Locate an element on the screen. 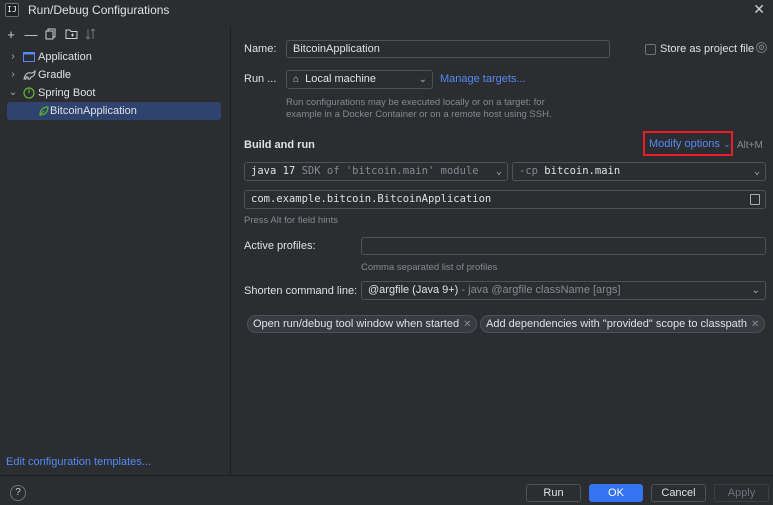  gear-icon: ⚙ is located at coordinates (761, 47).